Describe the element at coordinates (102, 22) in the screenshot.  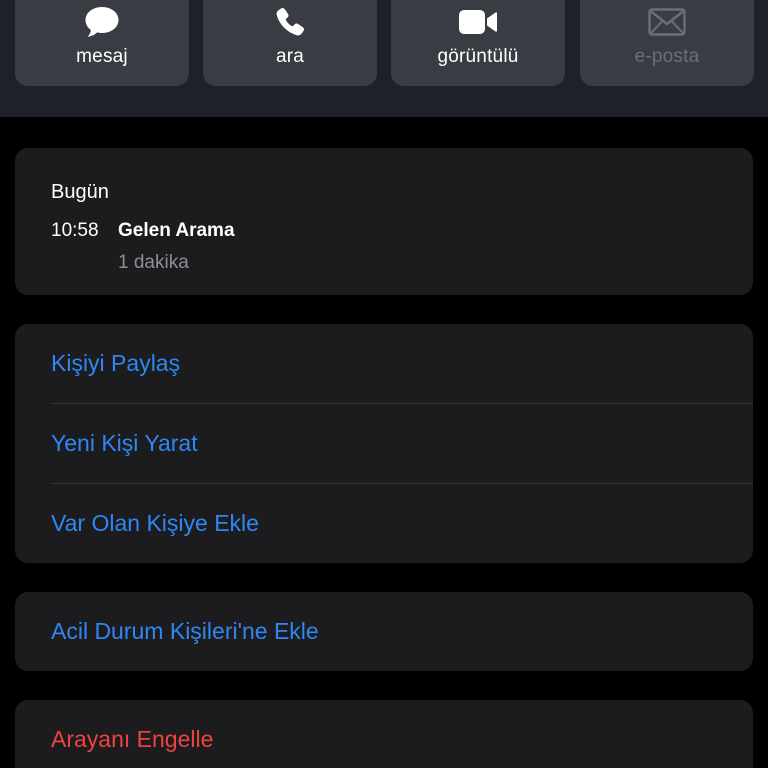
I see `message-bubble-icon` at that location.